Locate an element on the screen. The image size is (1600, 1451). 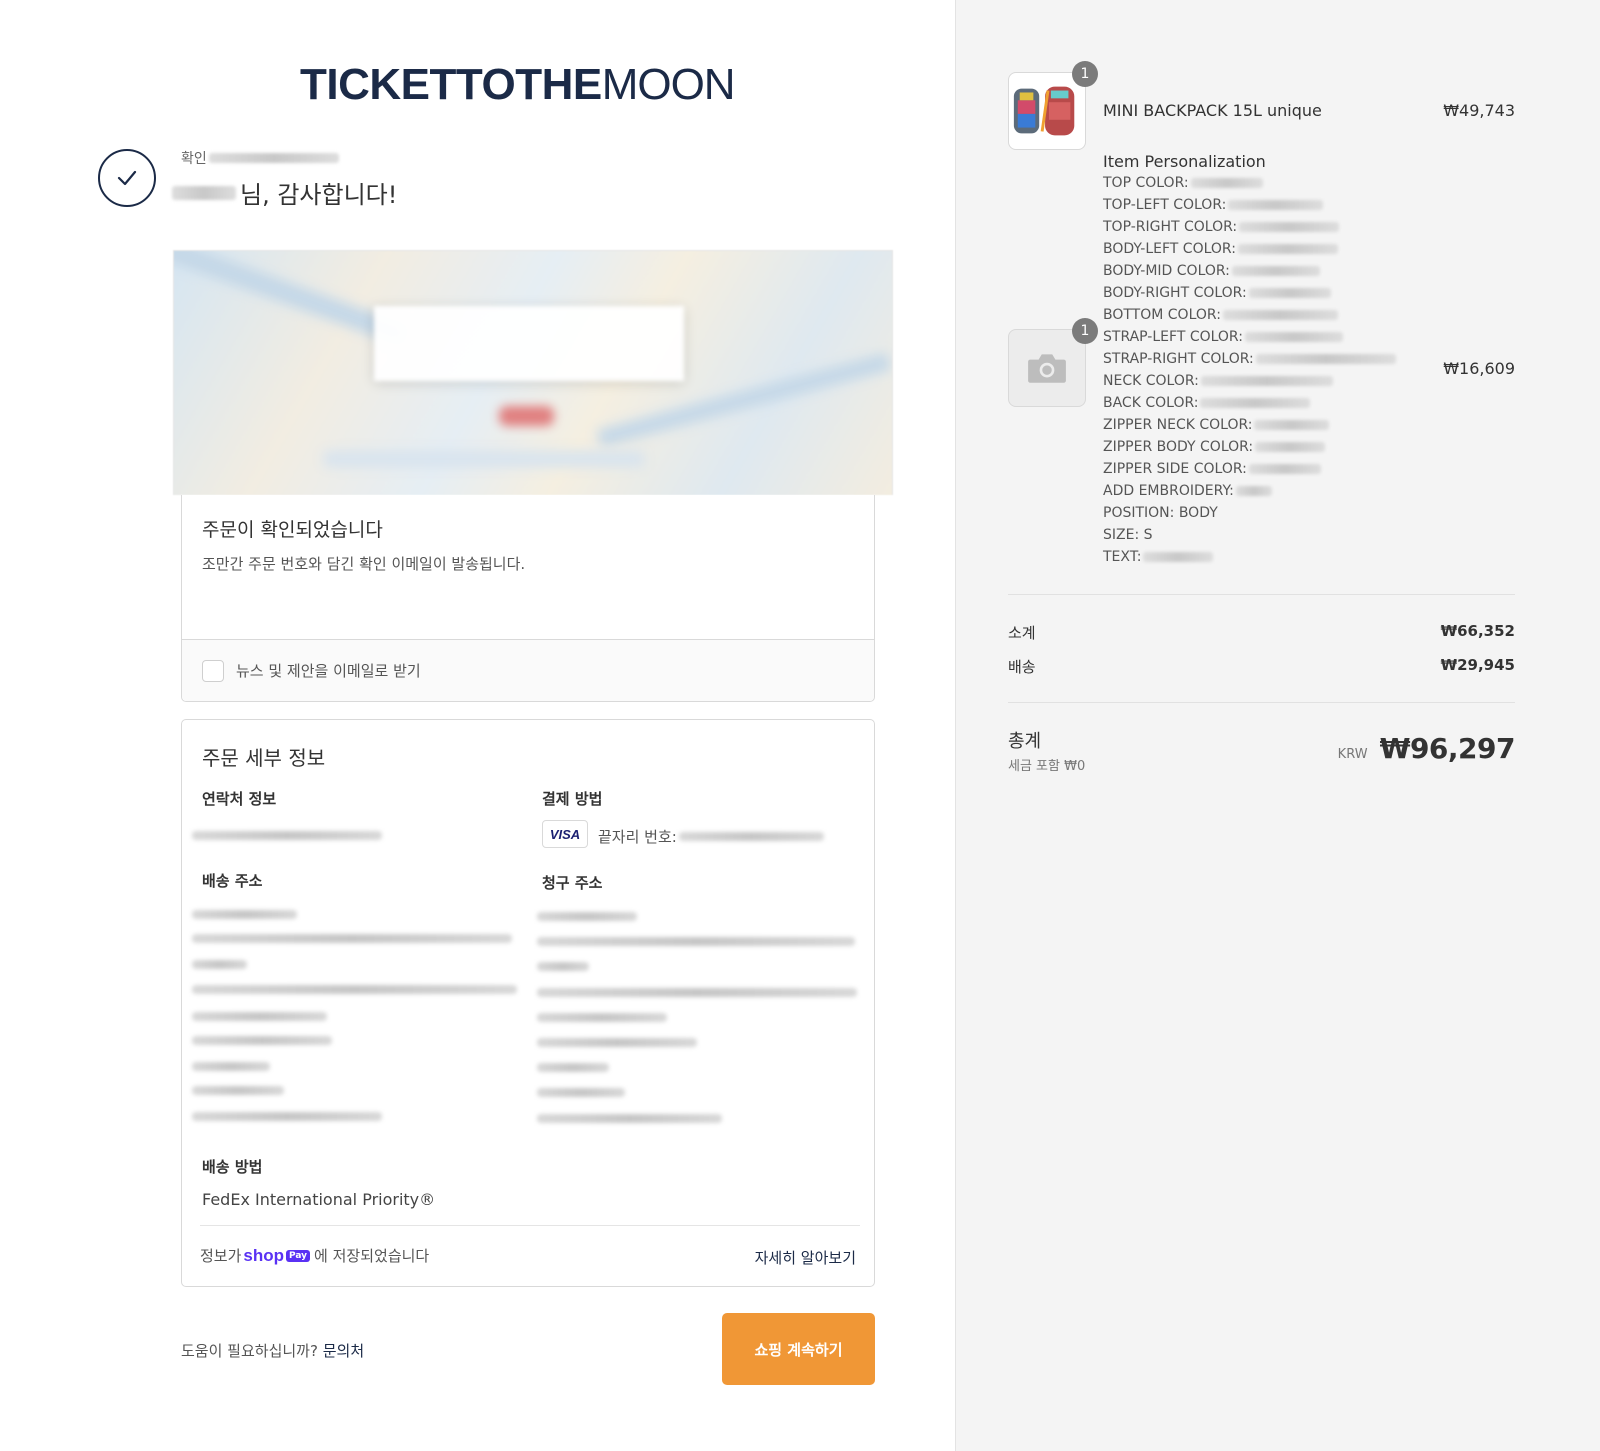
product-thumbnail is located at coordinates (1047, 111).